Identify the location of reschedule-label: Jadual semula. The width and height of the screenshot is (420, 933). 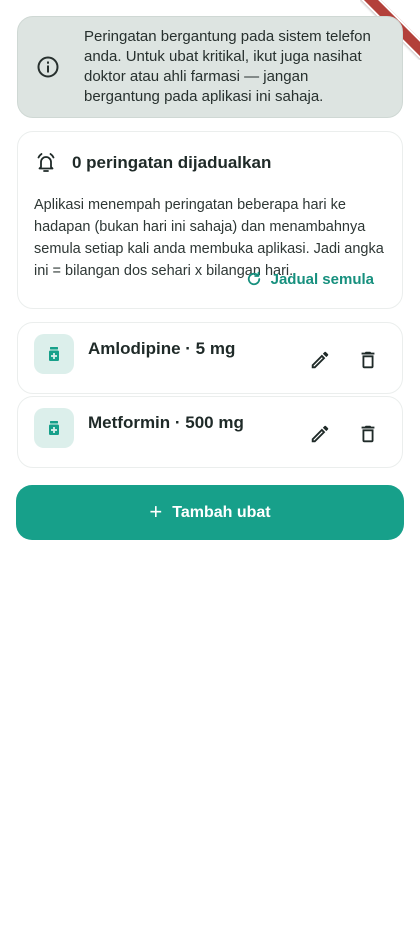
(322, 279).